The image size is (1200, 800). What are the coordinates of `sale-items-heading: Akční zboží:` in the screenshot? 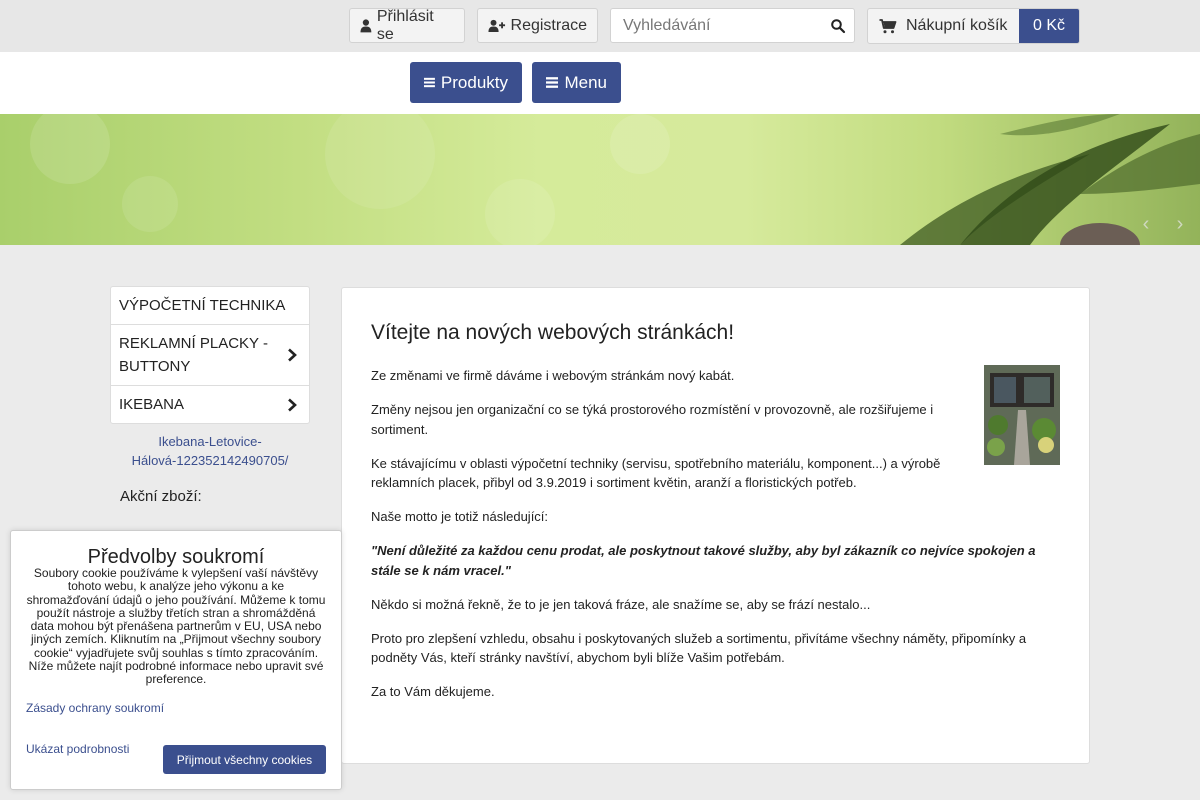 It's located at (161, 496).